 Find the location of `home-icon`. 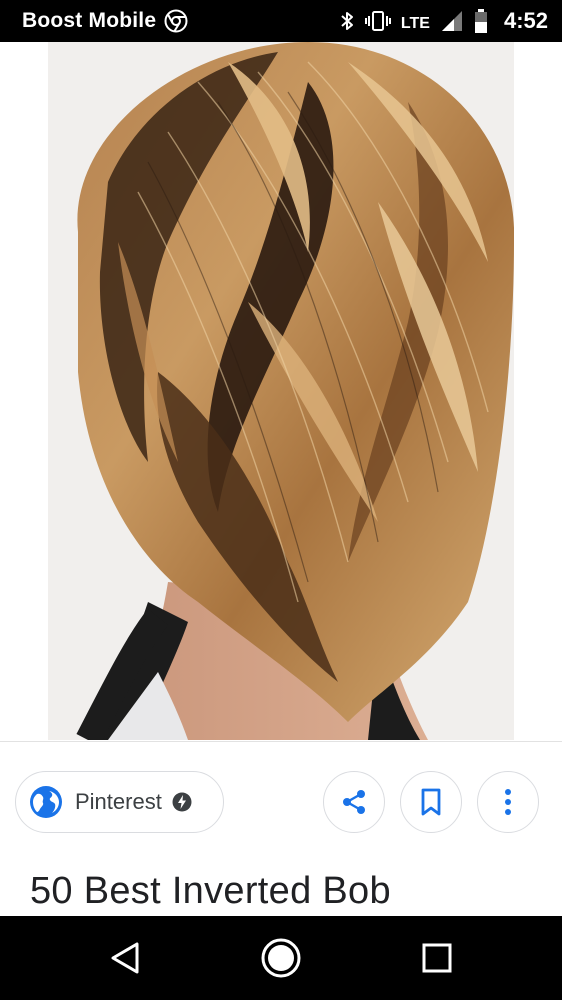

home-icon is located at coordinates (281, 958).